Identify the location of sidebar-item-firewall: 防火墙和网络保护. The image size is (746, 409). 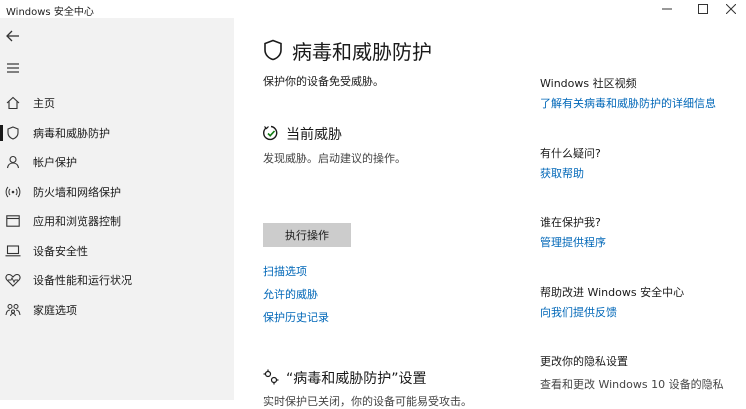
(117, 192).